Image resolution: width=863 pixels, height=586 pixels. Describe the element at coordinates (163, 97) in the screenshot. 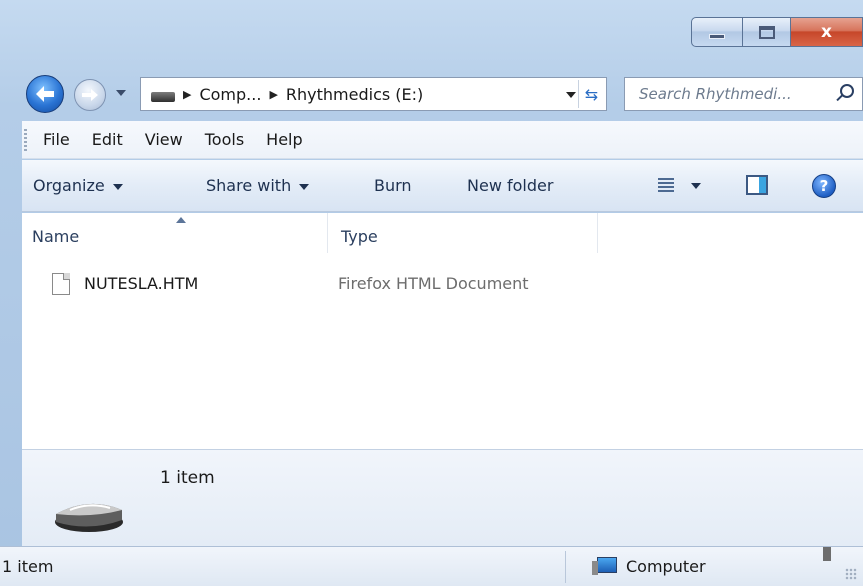

I see `drive-icon` at that location.